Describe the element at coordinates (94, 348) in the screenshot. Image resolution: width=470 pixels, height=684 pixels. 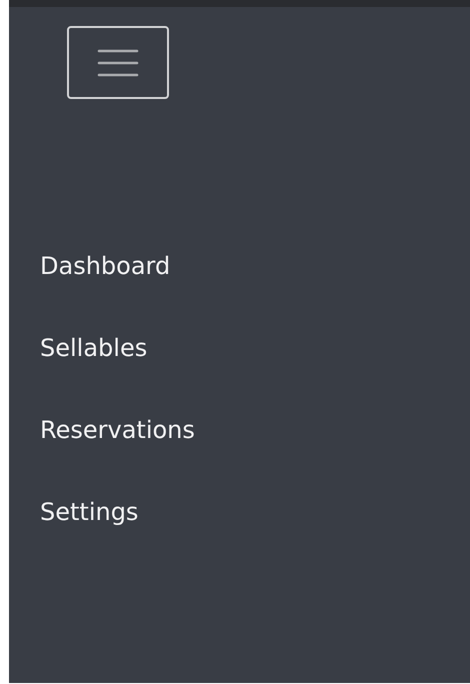
I see `menu-item: Sellables` at that location.